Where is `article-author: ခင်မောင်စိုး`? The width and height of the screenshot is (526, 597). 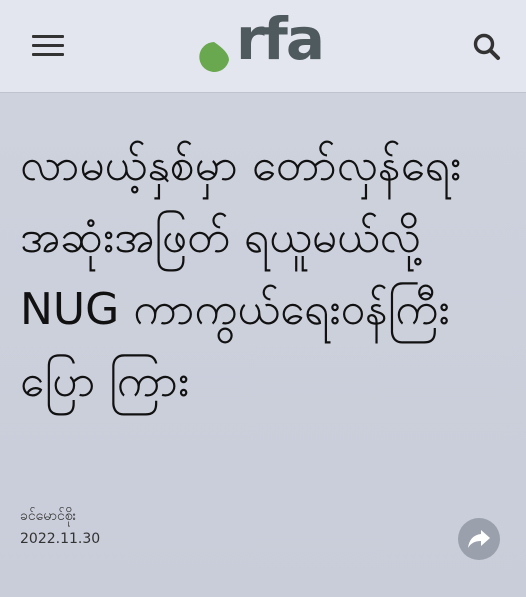
article-author: ခင်မောင်စိုး is located at coordinates (48, 516).